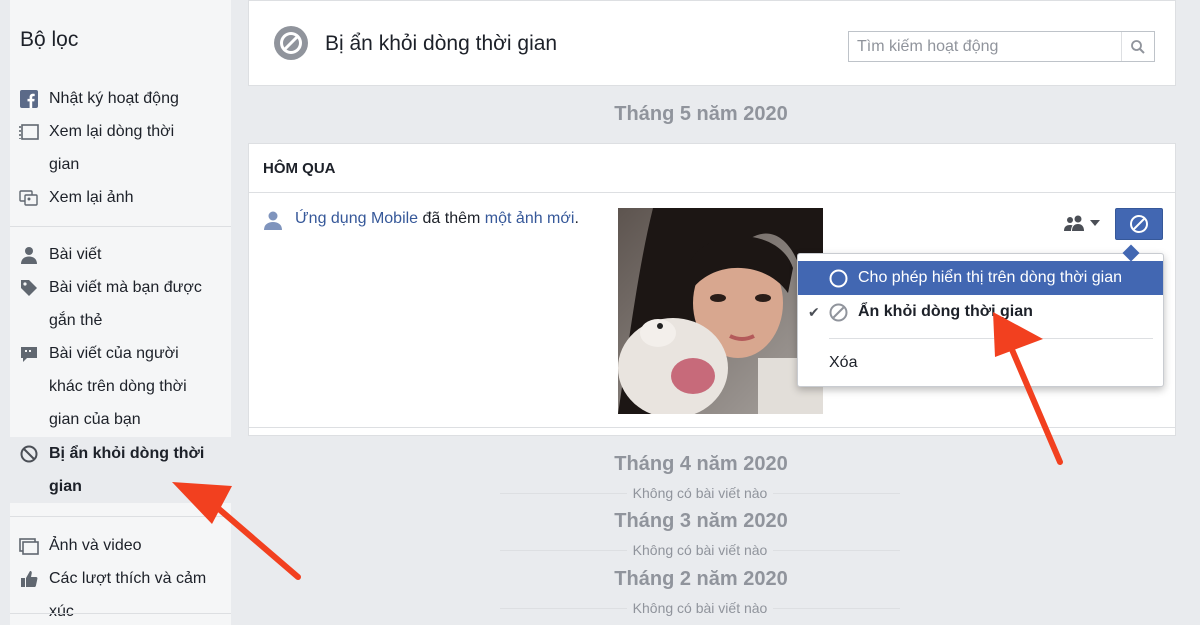 Image resolution: width=1200 pixels, height=625 pixels. Describe the element at coordinates (712, 427) in the screenshot. I see `card-divider` at that location.